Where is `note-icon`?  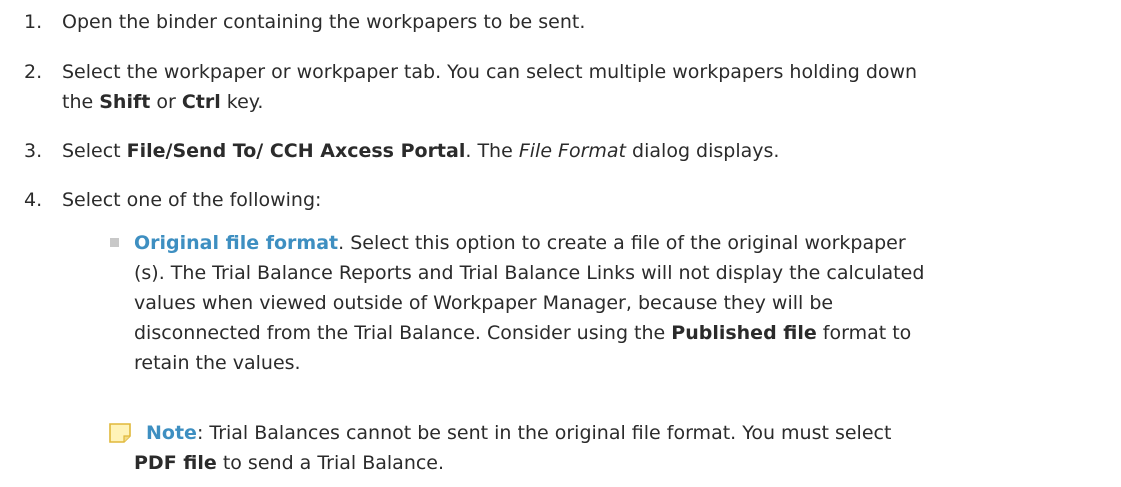 note-icon is located at coordinates (119, 431).